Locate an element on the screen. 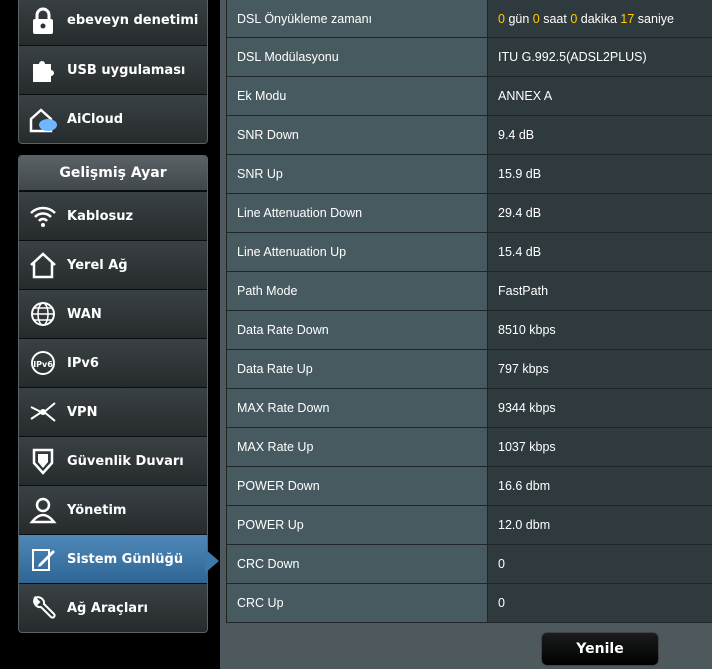 Image resolution: width=712 pixels, height=669 pixels. table-row: MAX Rate Up 1037 kbps is located at coordinates (469, 447).